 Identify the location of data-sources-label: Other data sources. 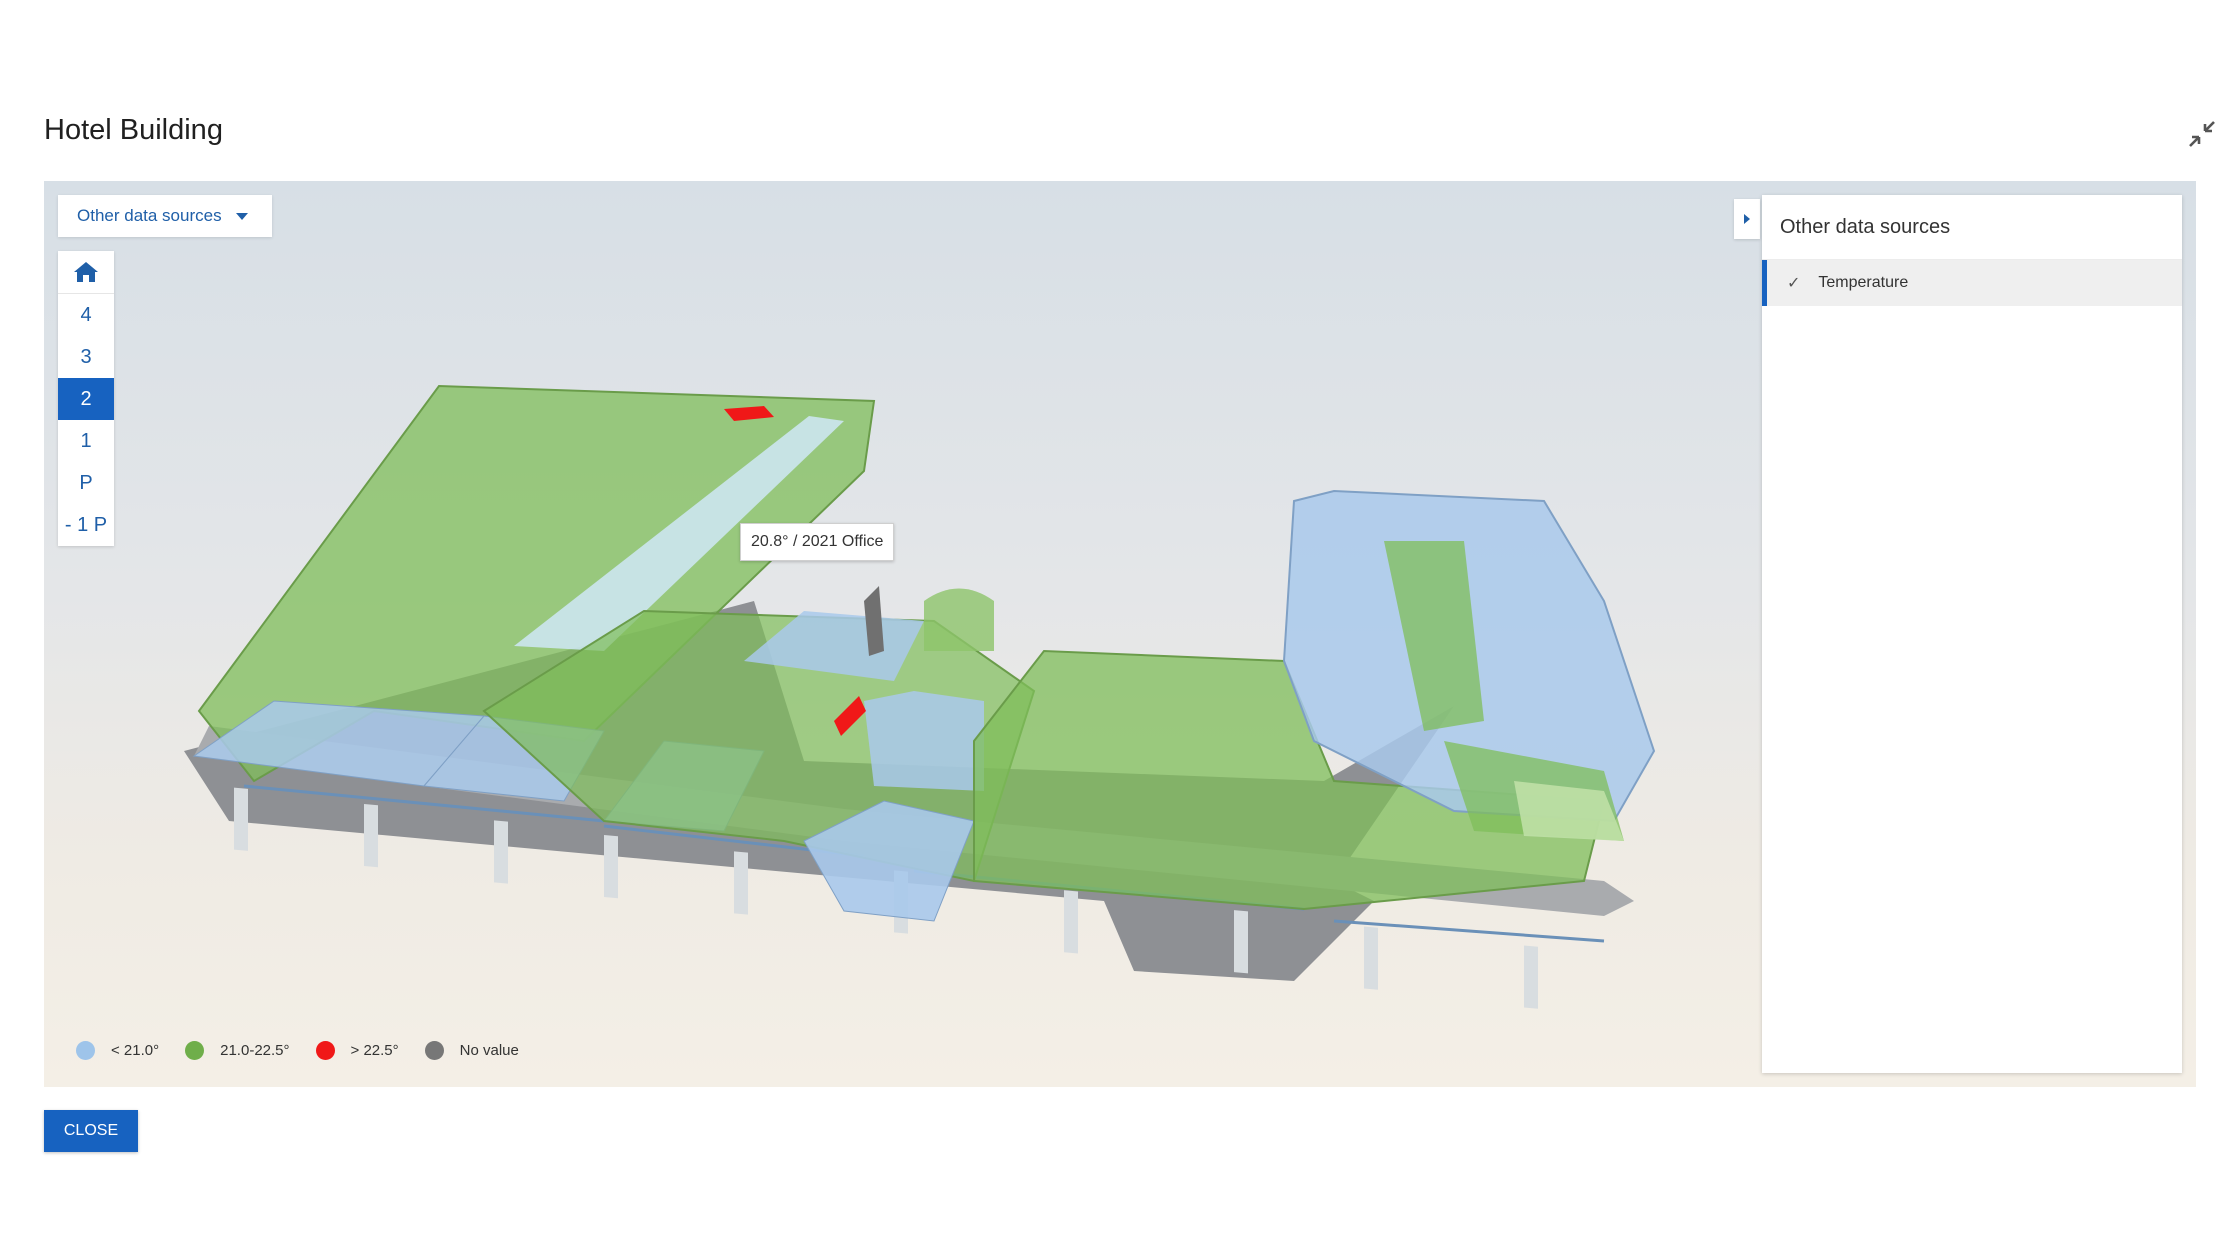
(149, 215).